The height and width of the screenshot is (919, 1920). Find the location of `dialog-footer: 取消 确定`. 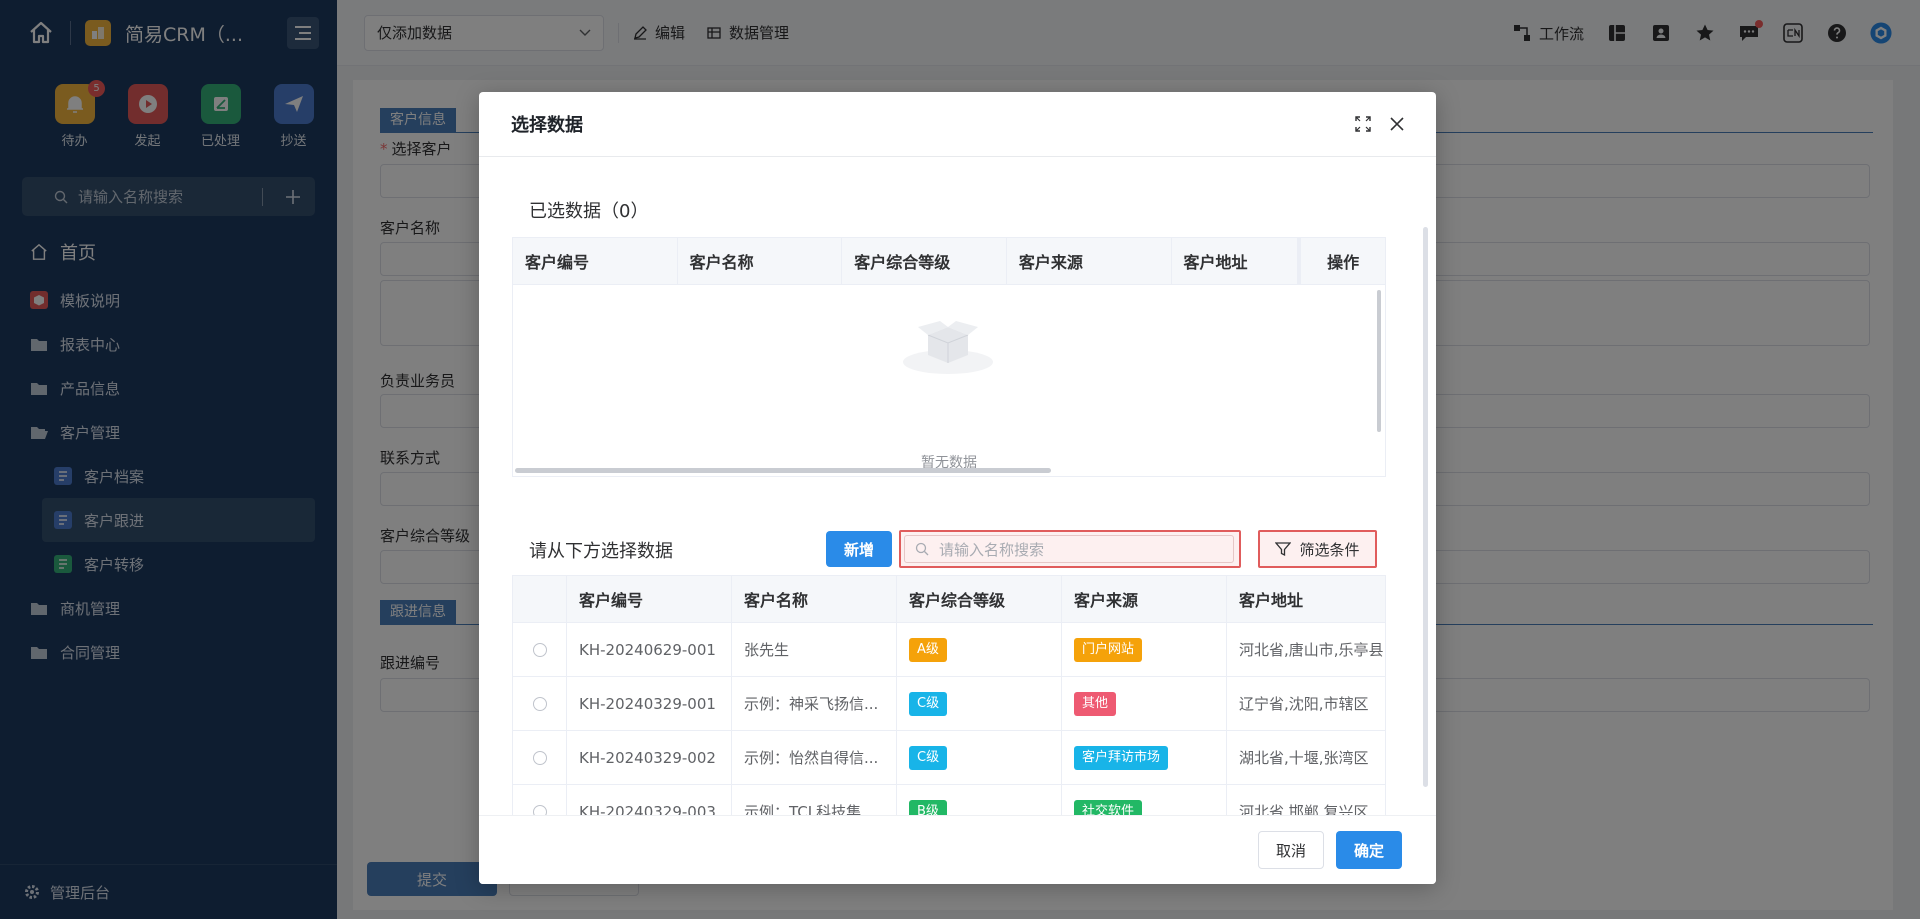

dialog-footer: 取消 确定 is located at coordinates (957, 849).